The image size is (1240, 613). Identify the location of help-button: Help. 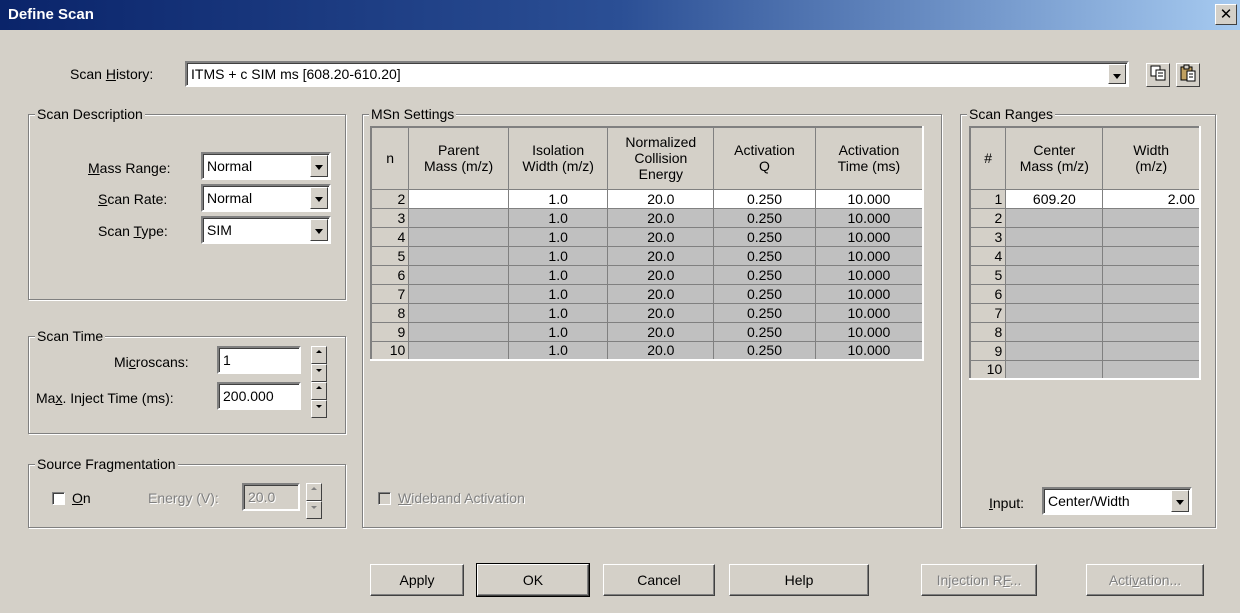
(799, 580).